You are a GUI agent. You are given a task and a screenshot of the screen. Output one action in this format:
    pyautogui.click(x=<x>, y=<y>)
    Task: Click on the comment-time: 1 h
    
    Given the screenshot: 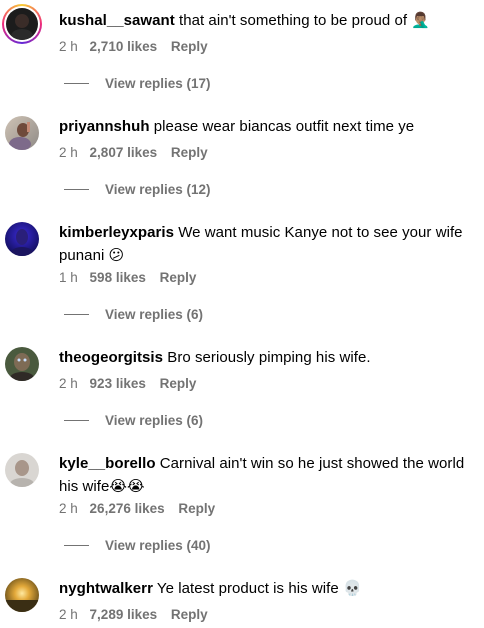 What is the action you would take?
    pyautogui.click(x=68, y=277)
    